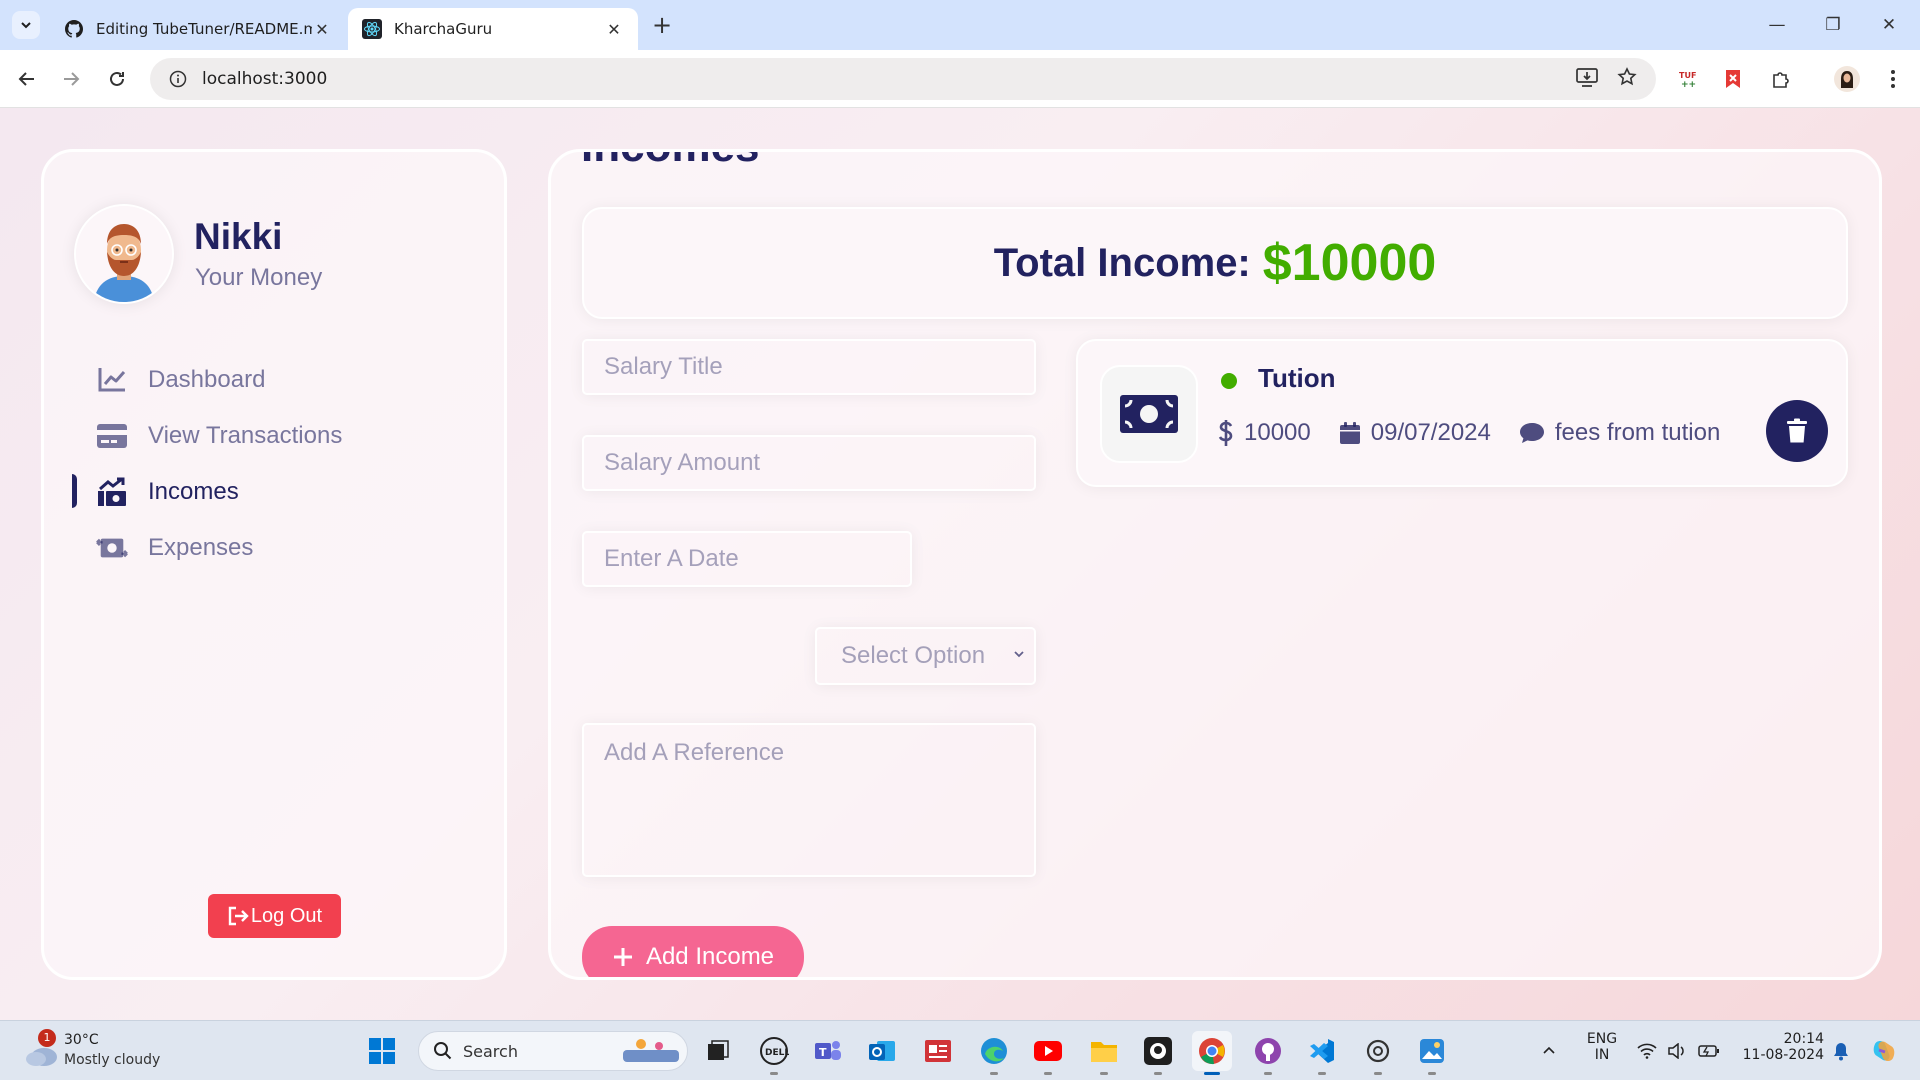  Describe the element at coordinates (382, 1051) in the screenshot. I see `start-button` at that location.